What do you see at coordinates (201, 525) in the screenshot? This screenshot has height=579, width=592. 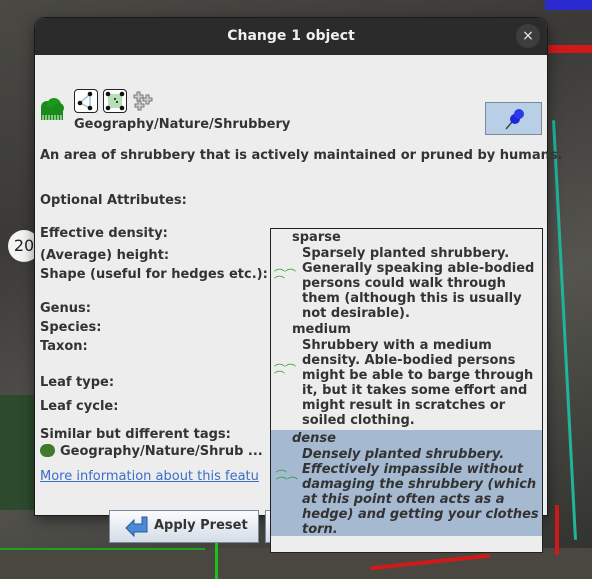 I see `apply-preset-label: Apply Preset` at bounding box center [201, 525].